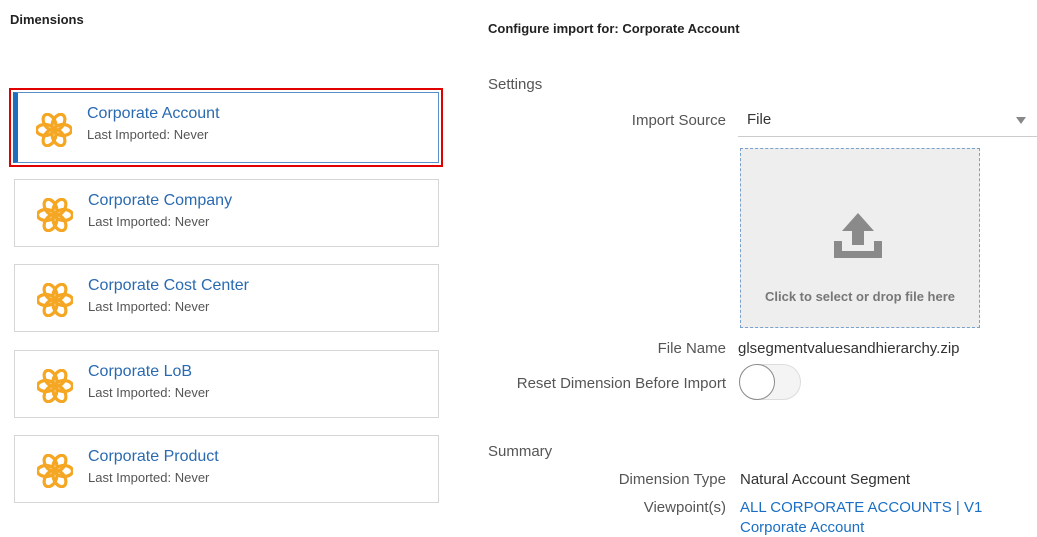 This screenshot has width=1037, height=537. I want to click on dimension-type-value: Natural Account Segment, so click(825, 479).